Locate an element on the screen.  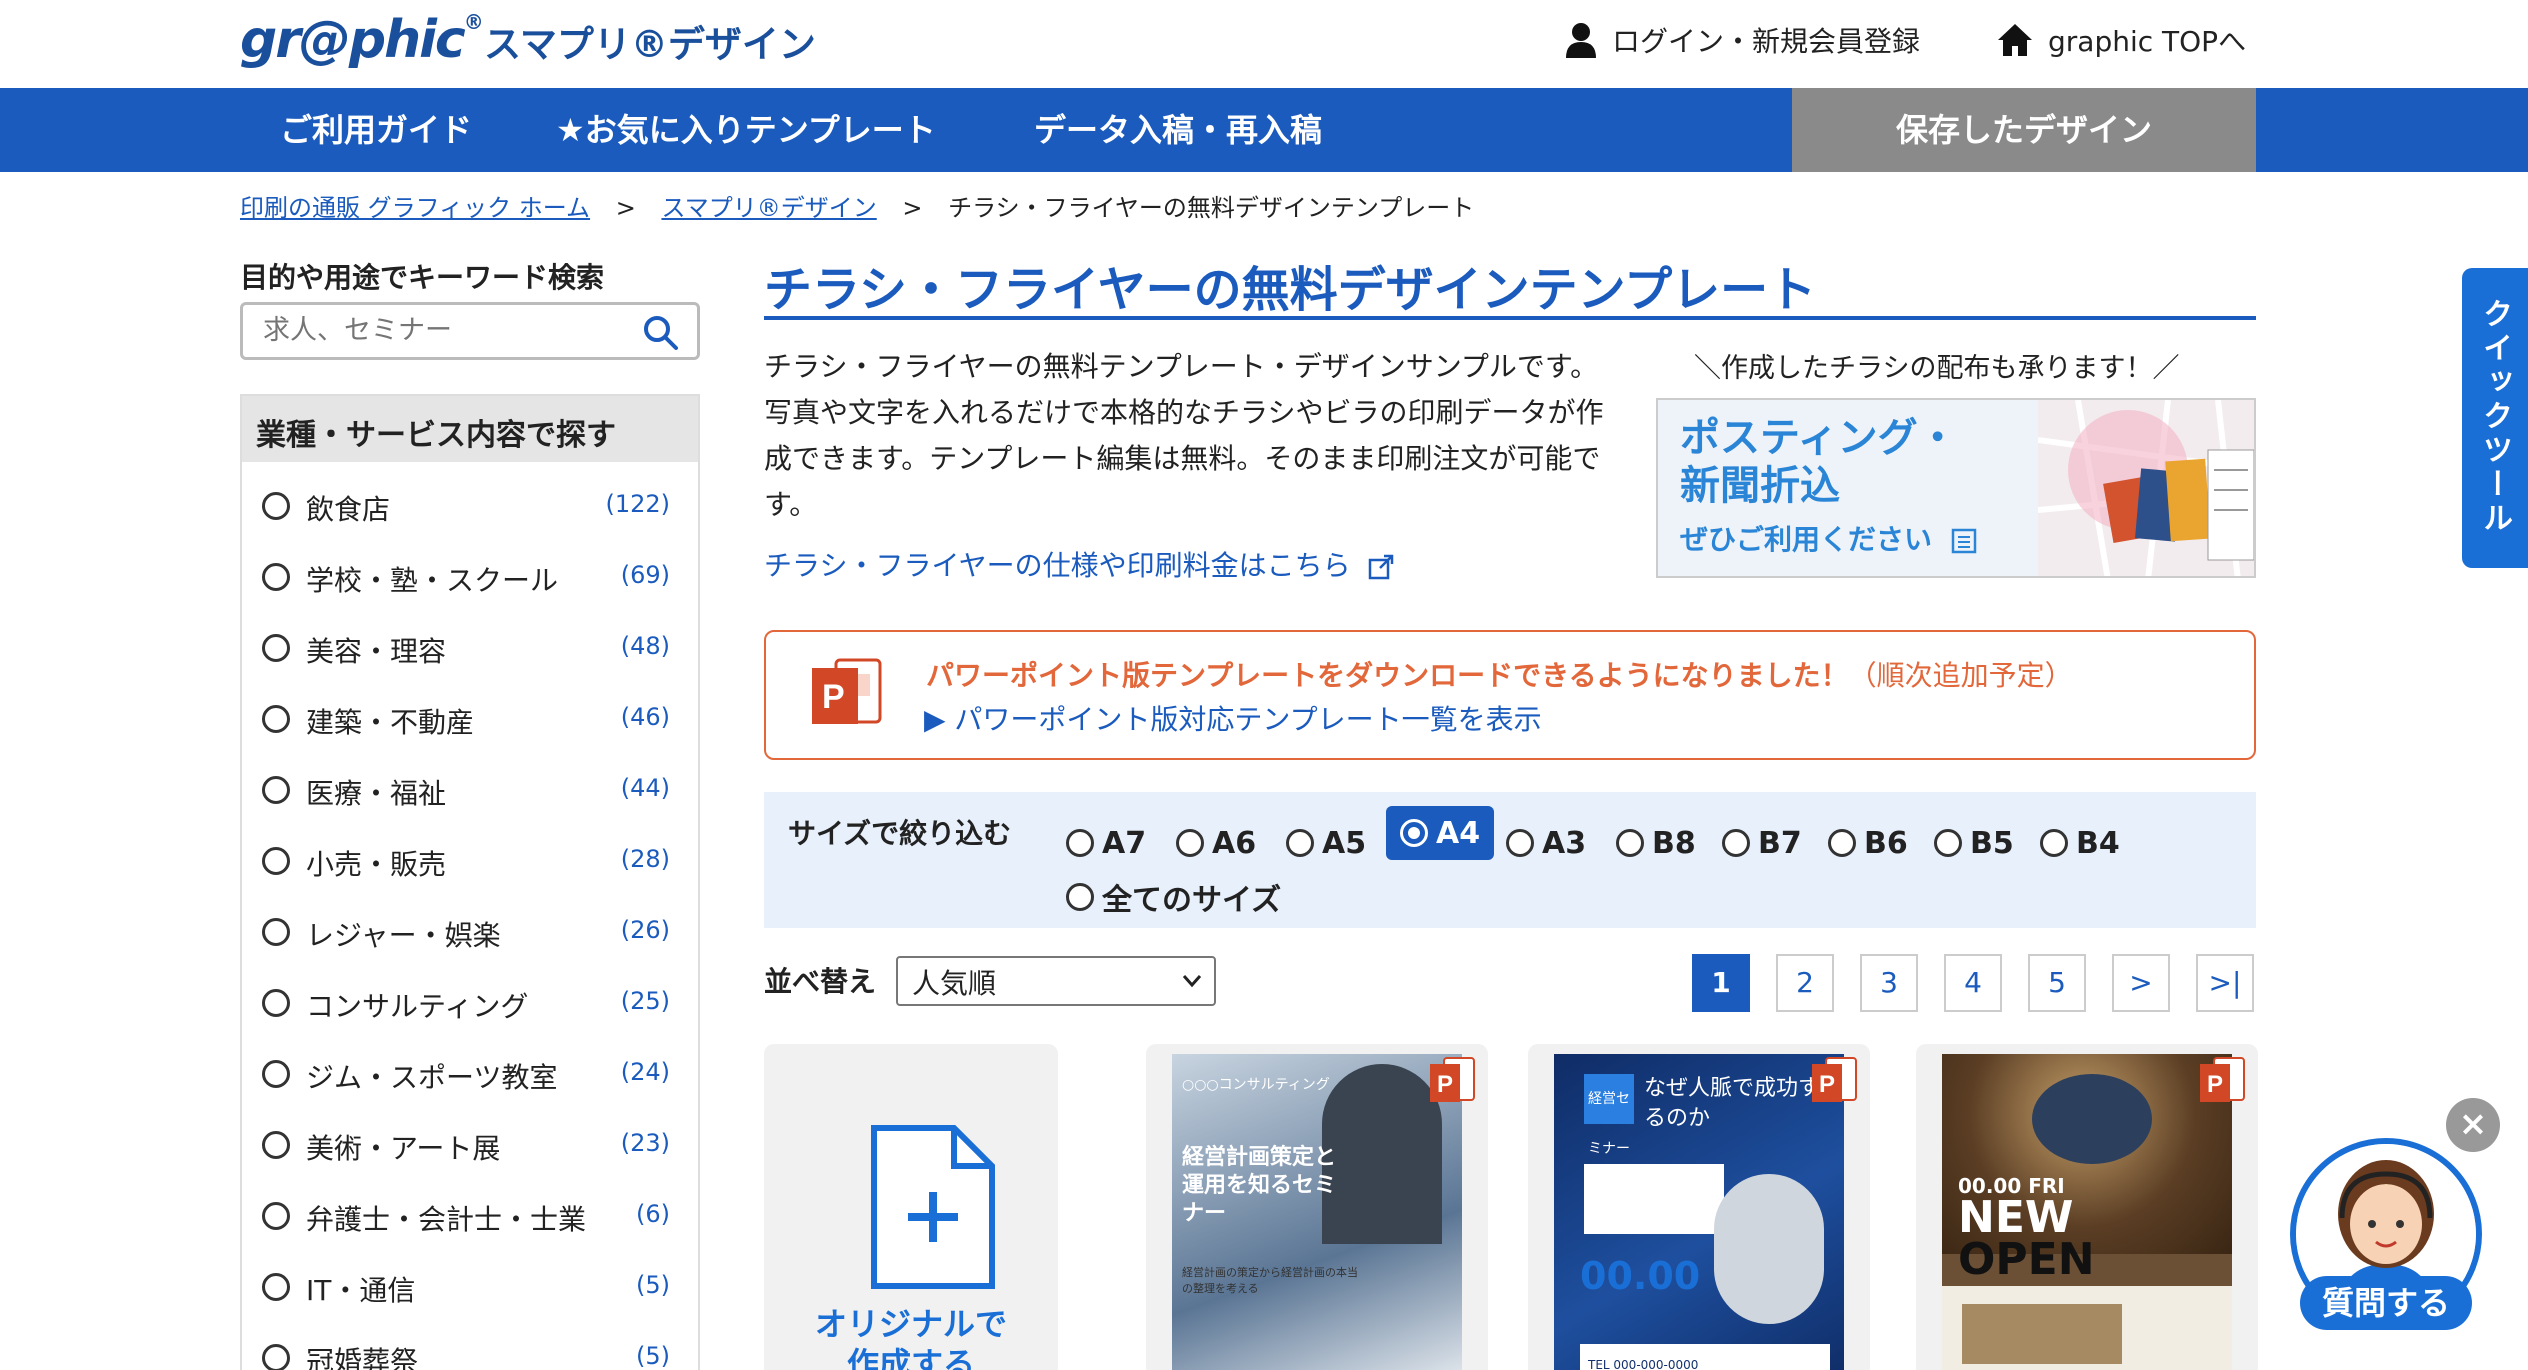
size-option-b4: B4 is located at coordinates (2080, 843).